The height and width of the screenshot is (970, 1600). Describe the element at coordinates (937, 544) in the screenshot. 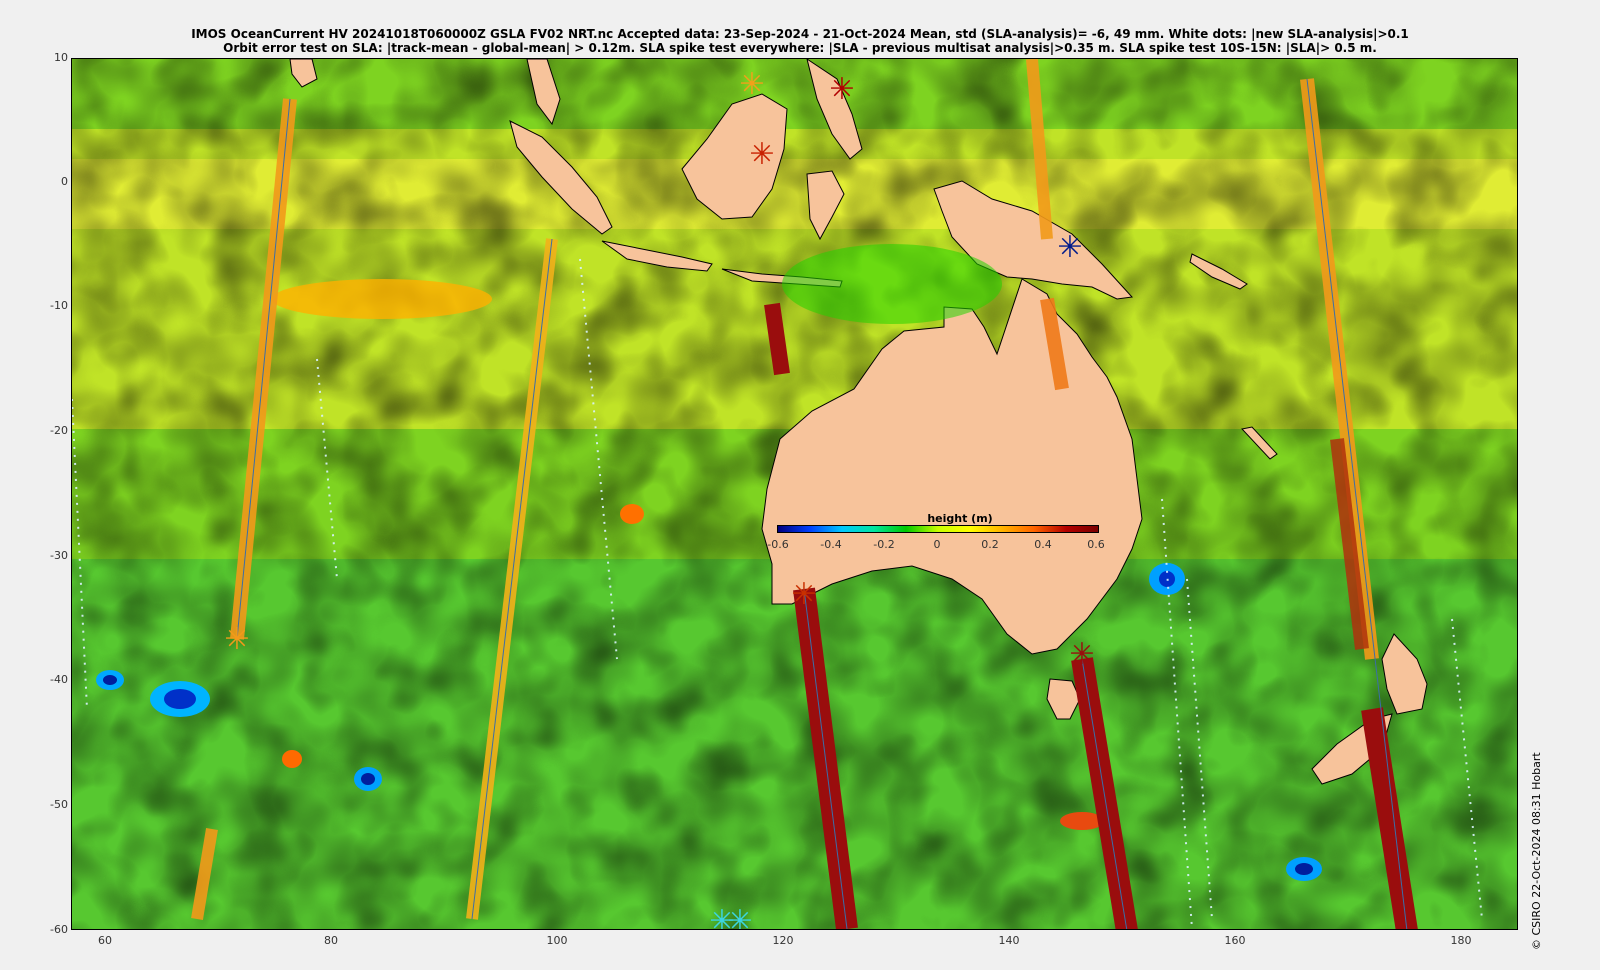

I see `colorbar-tick: 0` at that location.